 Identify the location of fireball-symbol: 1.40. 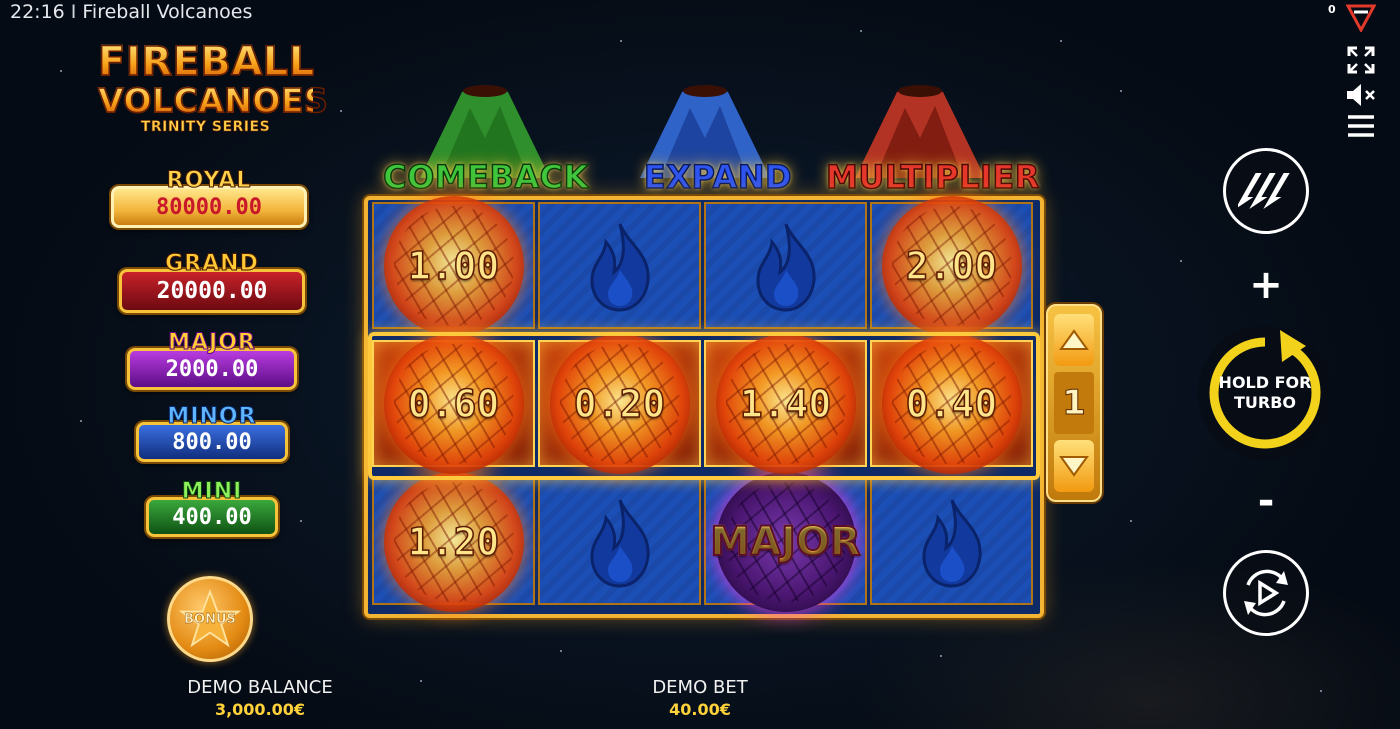
(785, 403).